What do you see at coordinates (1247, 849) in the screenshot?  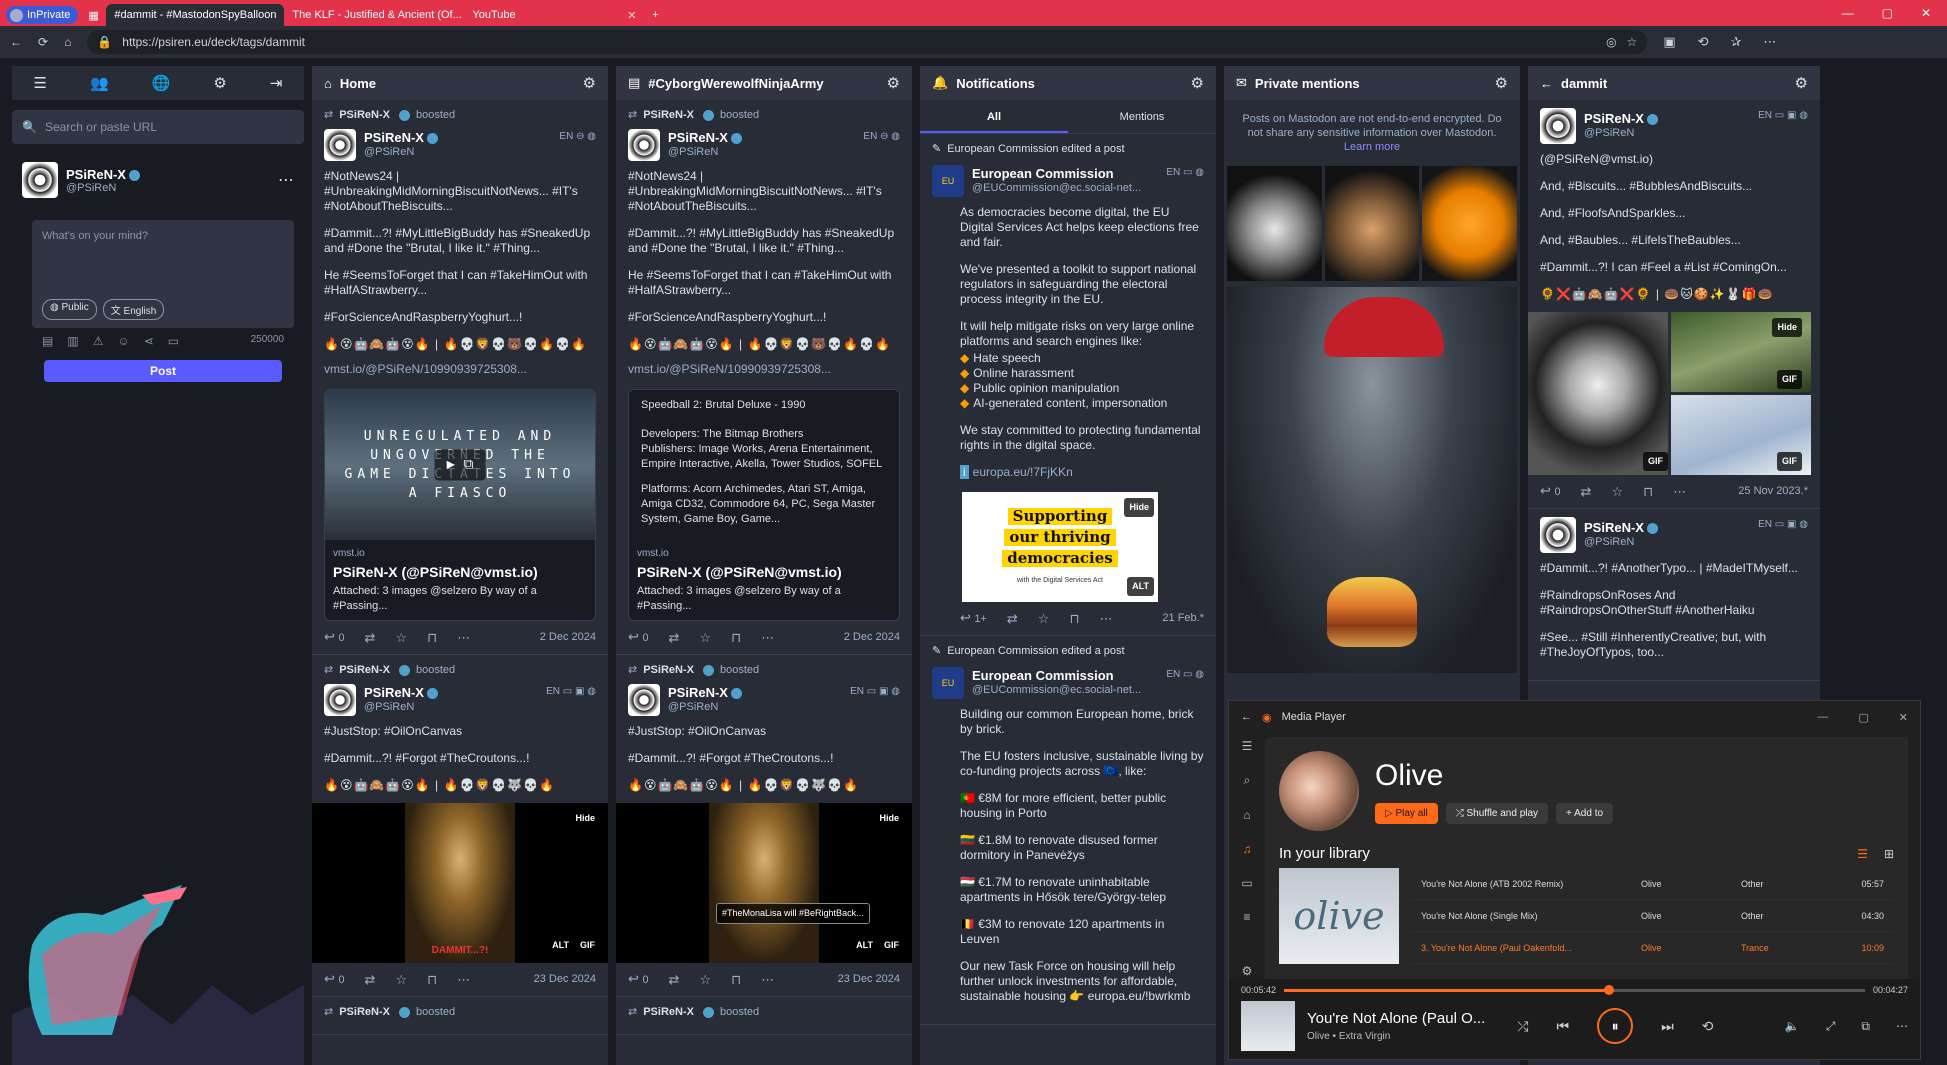 I see `music-icon: ♫` at bounding box center [1247, 849].